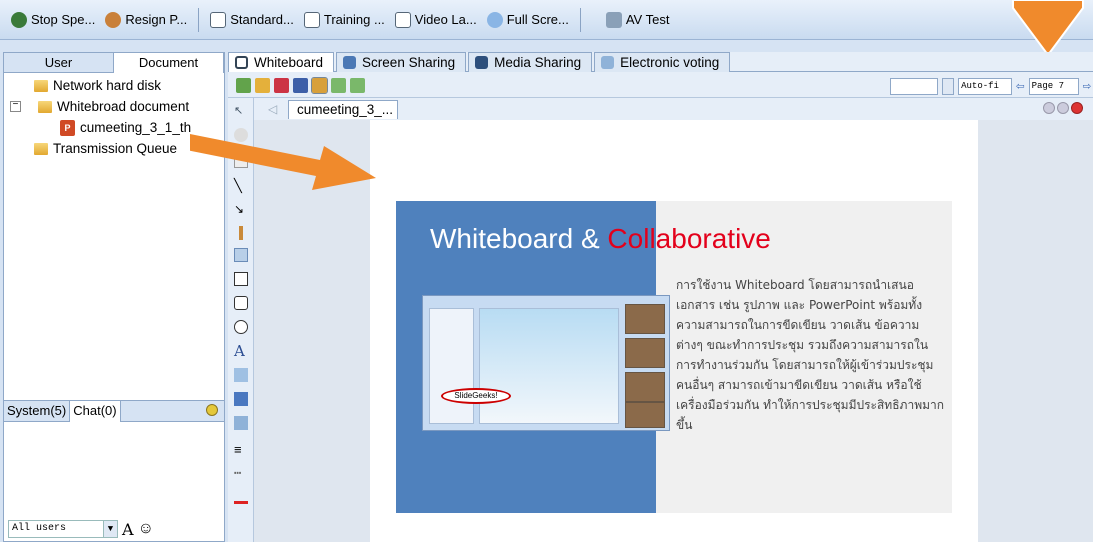 The height and width of the screenshot is (542, 1093). Describe the element at coordinates (36, 411) in the screenshot. I see `tab-system: System(5)` at that location.